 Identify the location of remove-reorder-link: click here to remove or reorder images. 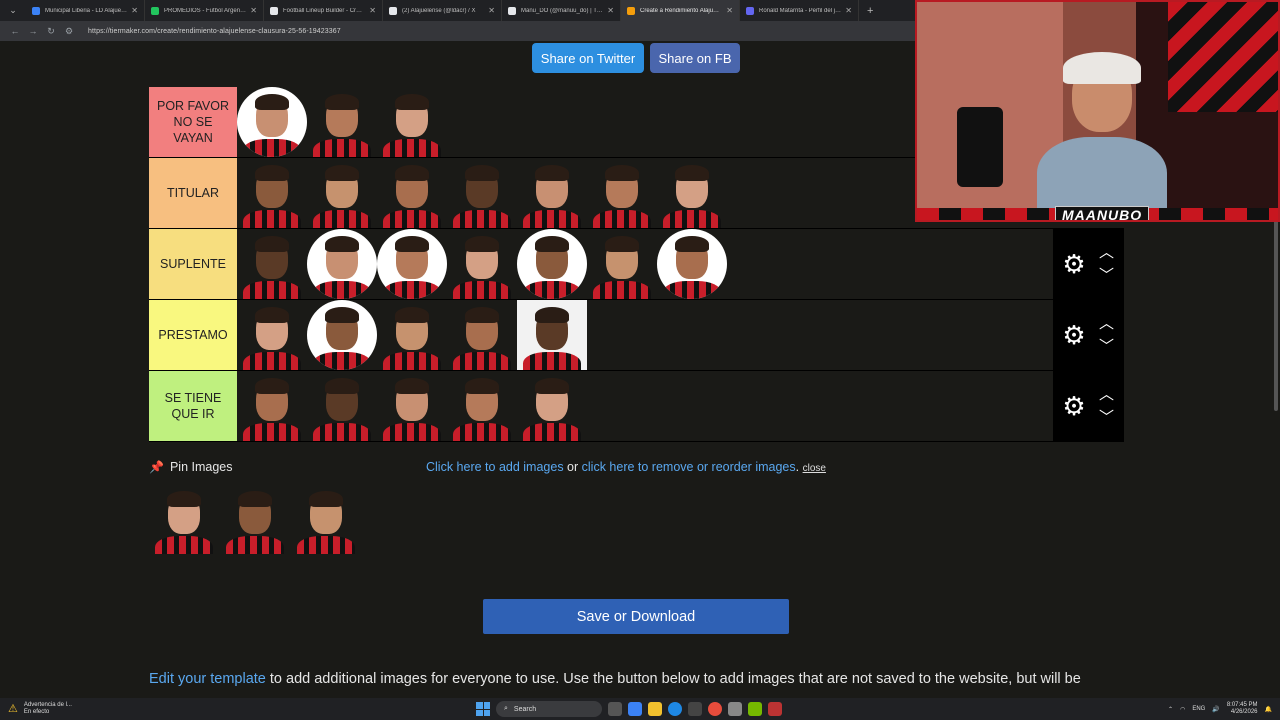
(689, 467).